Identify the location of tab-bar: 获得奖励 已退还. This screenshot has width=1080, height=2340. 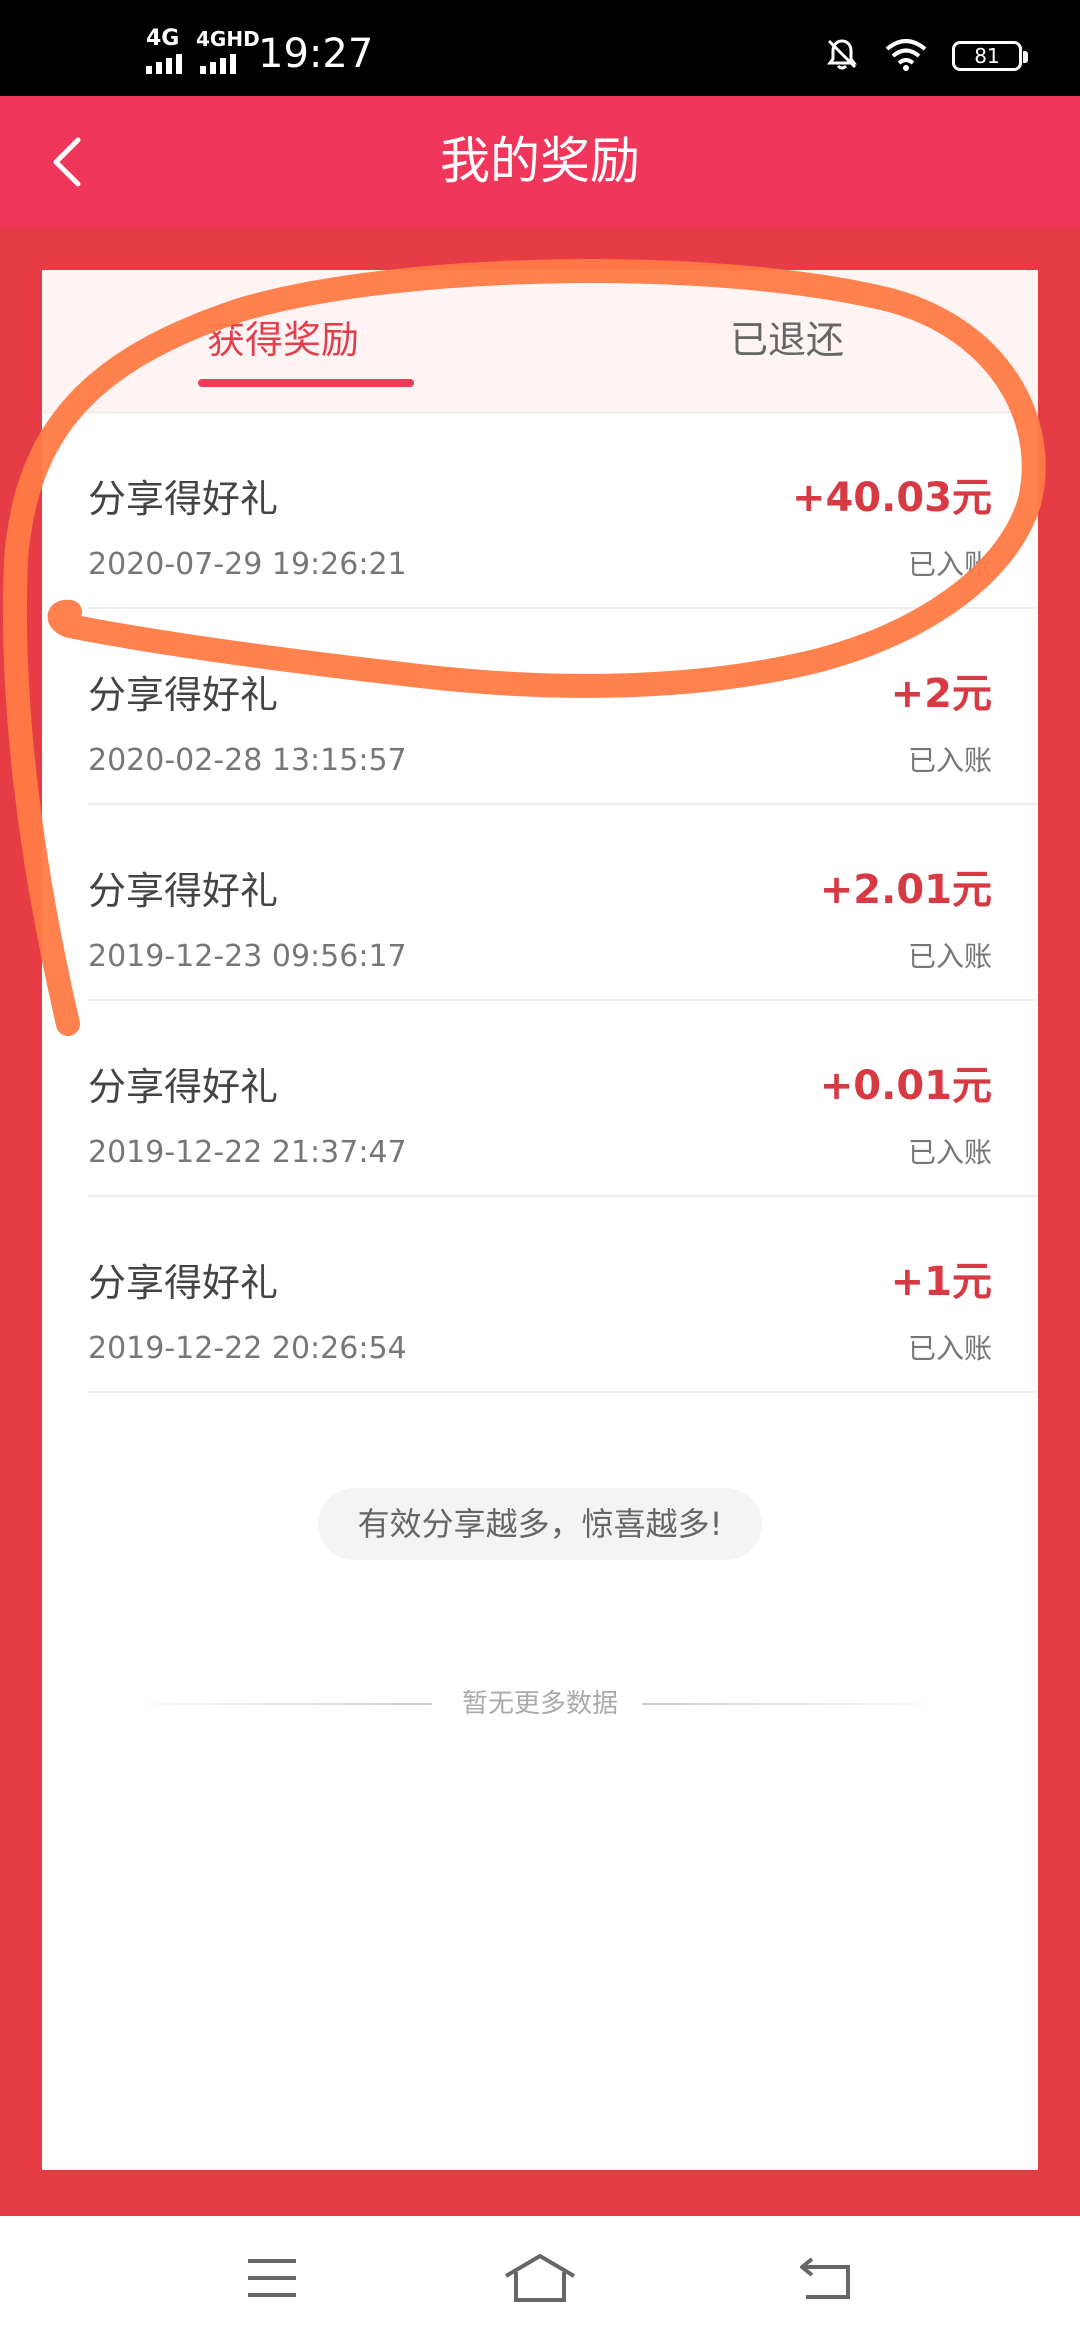
(540, 341).